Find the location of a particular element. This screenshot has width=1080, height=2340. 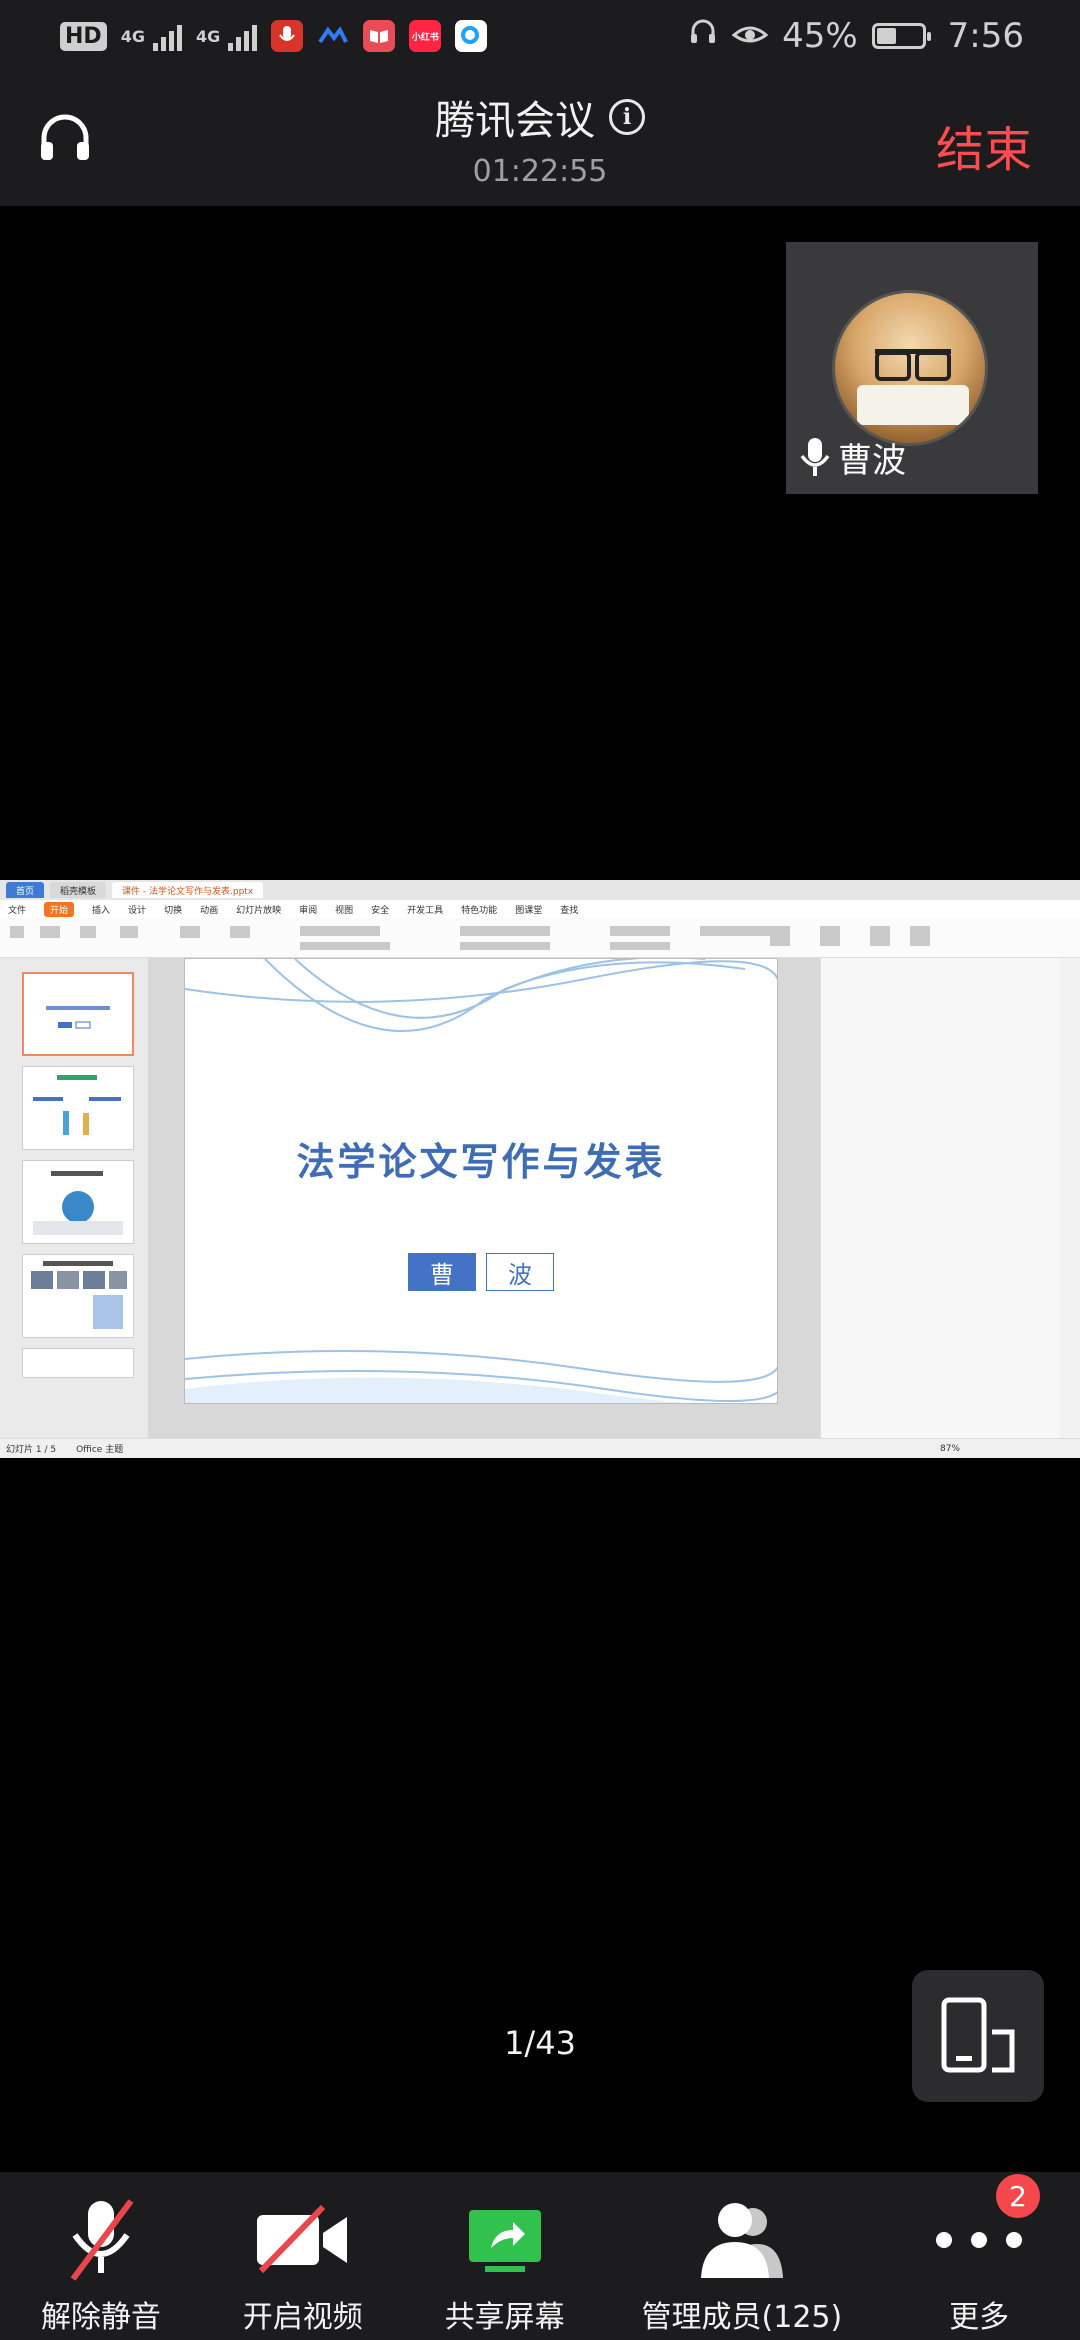

unmute-label: 解除静音 is located at coordinates (100, 2317).